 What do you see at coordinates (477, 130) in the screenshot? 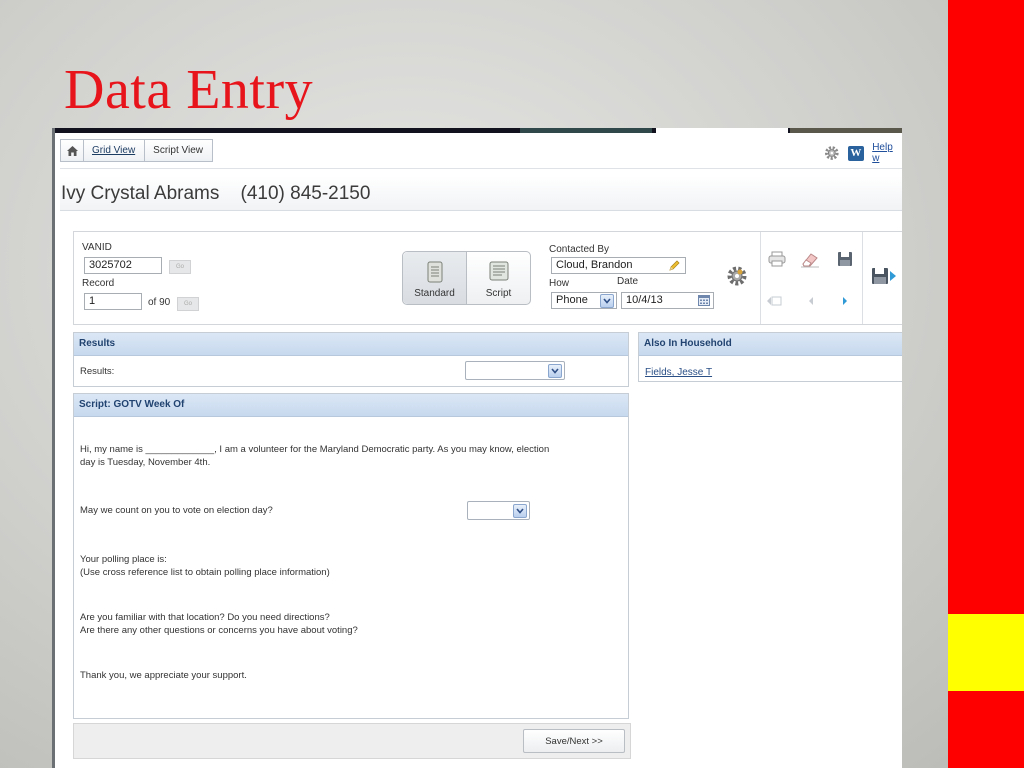
I see `top-strip` at bounding box center [477, 130].